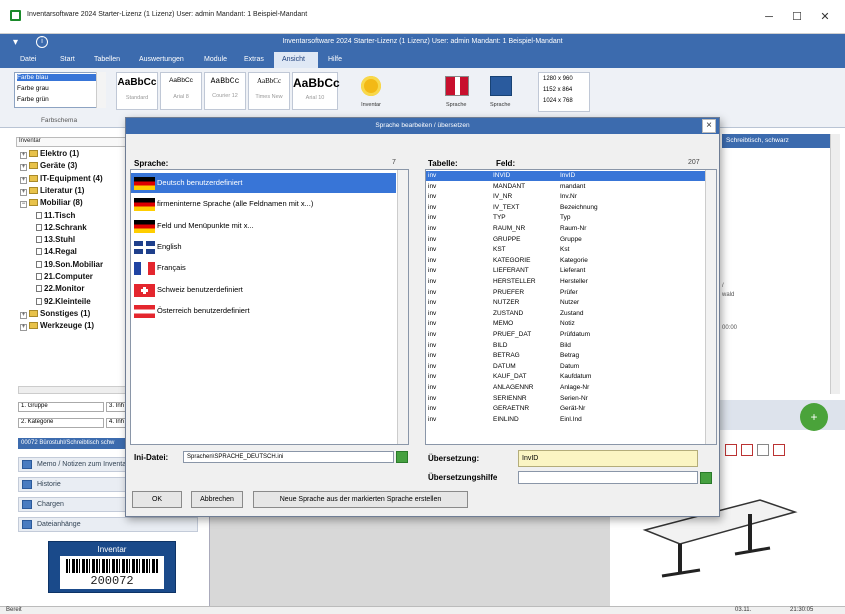 Image resolution: width=845 pixels, height=614 pixels. I want to click on field-table-scrollbar, so click(710, 307).